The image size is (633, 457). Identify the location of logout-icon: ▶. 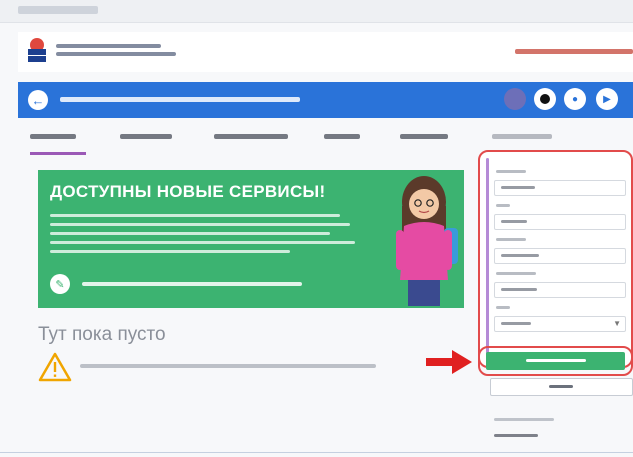
(607, 99).